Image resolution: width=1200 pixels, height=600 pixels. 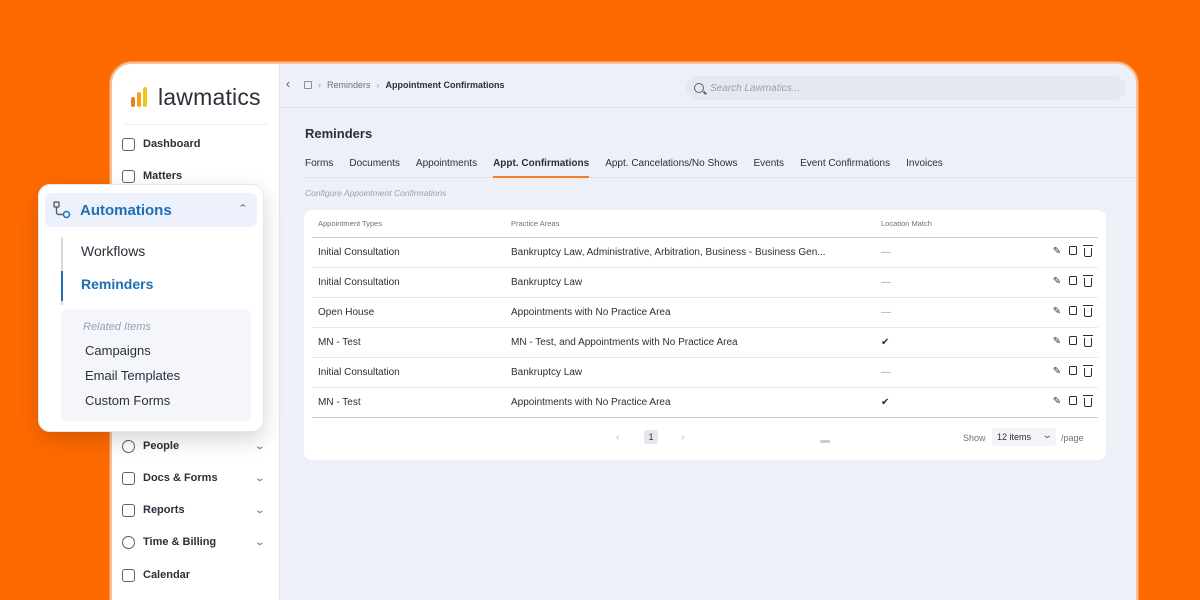 I want to click on automations-menu-header: Automations ⌃, so click(x=151, y=210).